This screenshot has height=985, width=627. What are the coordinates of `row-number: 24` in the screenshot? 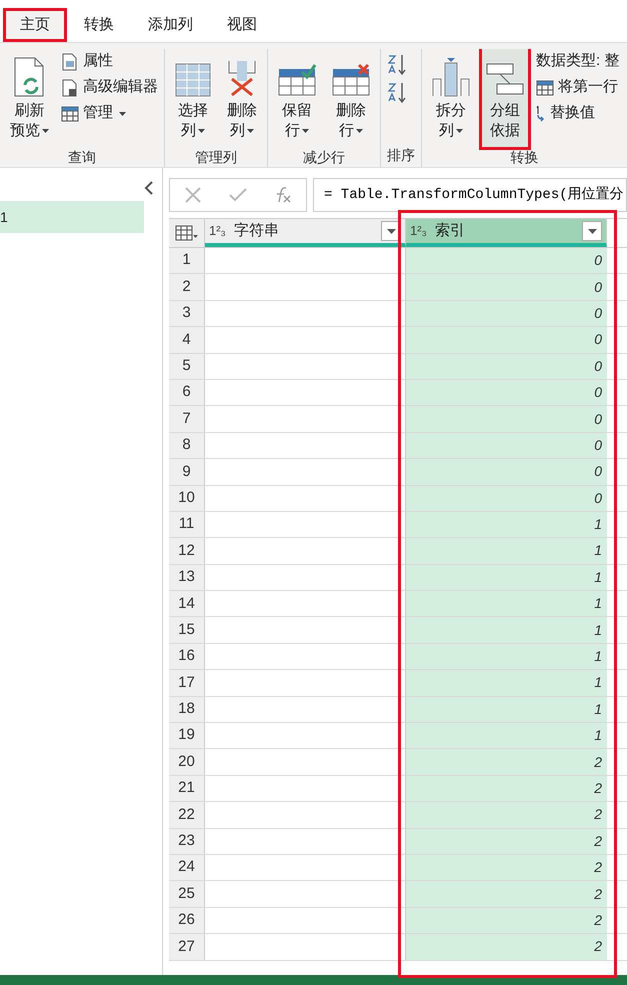 It's located at (187, 867).